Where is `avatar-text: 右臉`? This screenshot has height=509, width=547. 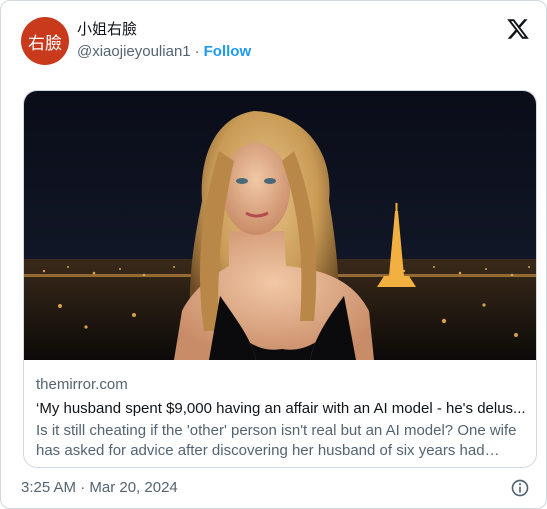
avatar-text: 右臉 is located at coordinates (45, 43).